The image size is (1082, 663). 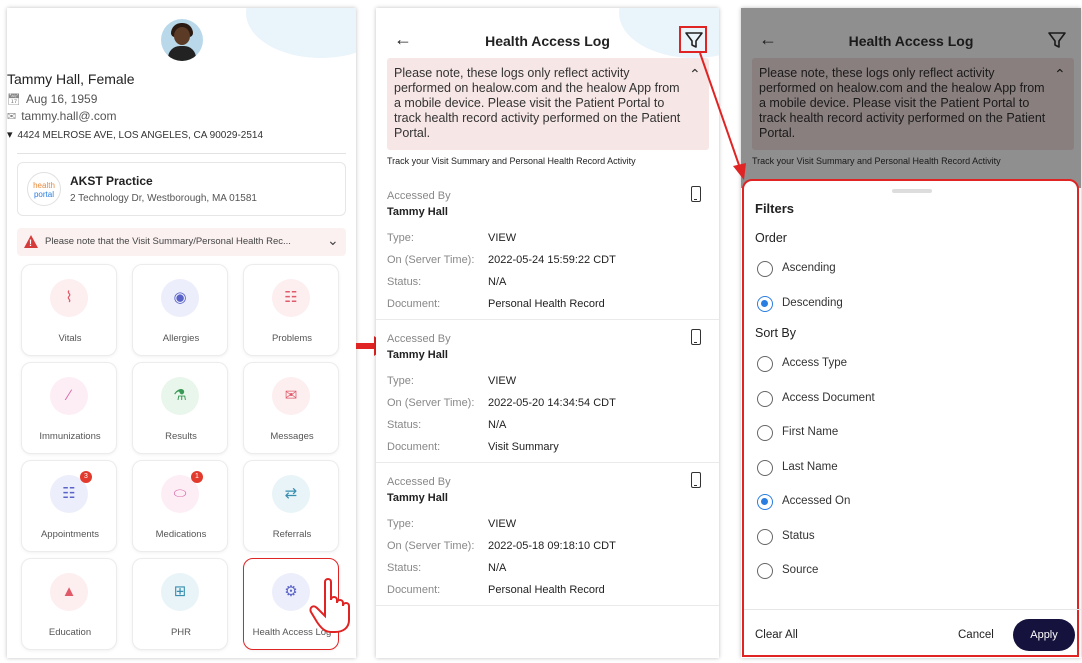 I want to click on sort-by-heading: Sort By, so click(x=775, y=333).